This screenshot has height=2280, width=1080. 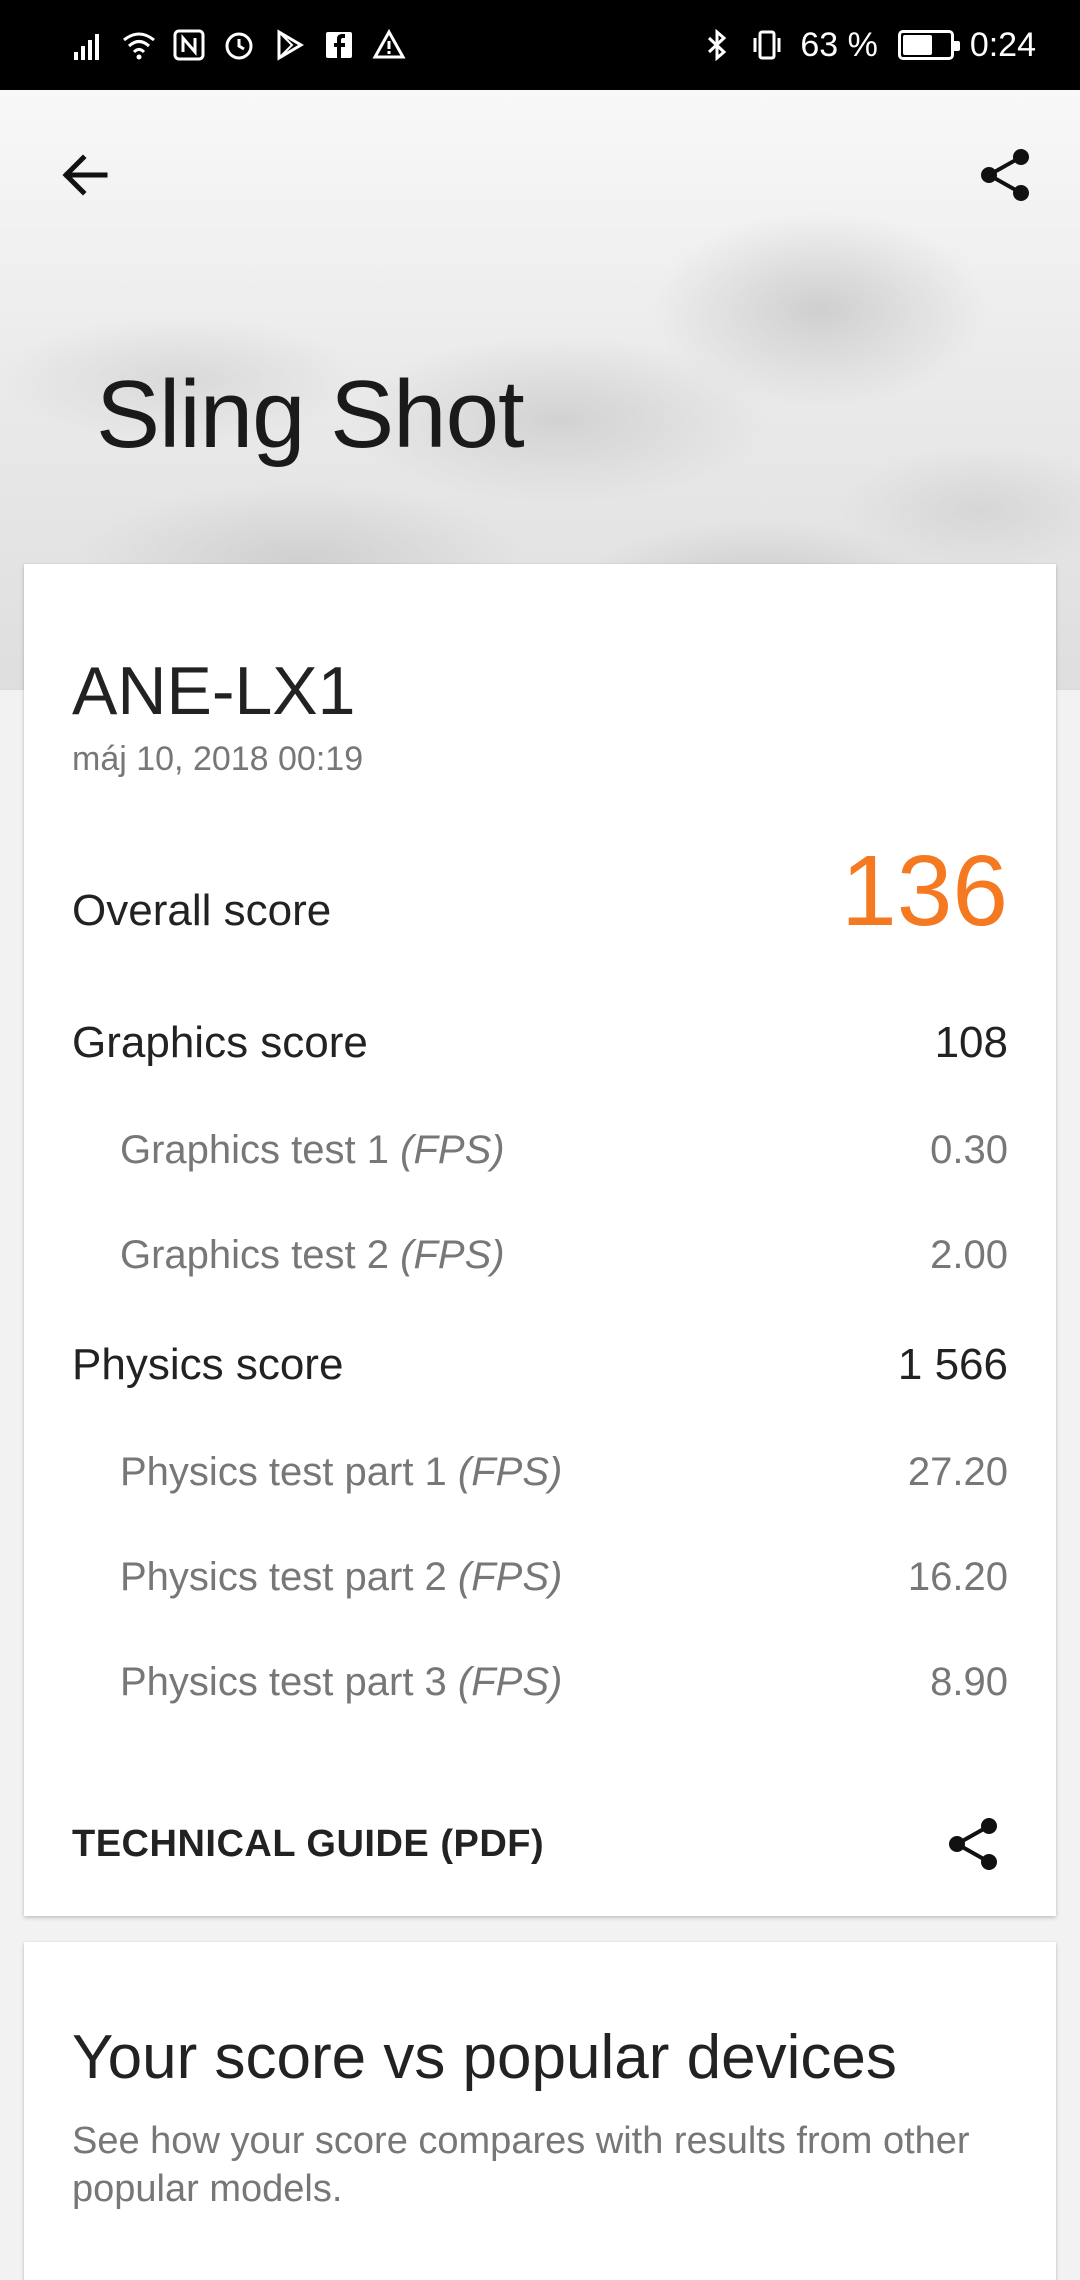 I want to click on physics-score-label: Physics score, so click(x=208, y=1364).